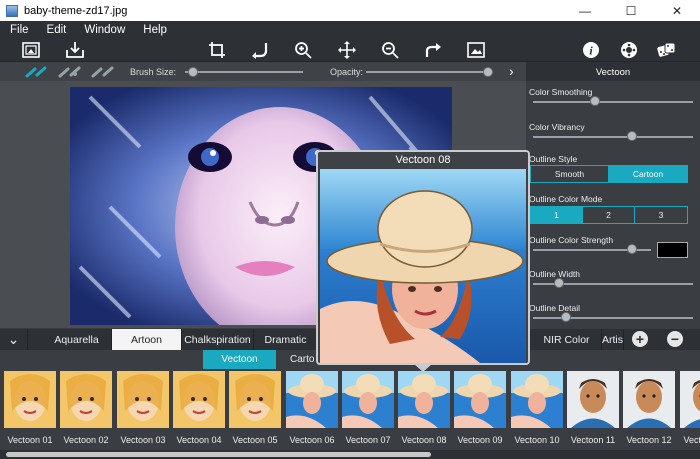 The image size is (700, 459). What do you see at coordinates (648, 174) in the screenshot?
I see `outline-style-cartoon-option: Cartoon` at bounding box center [648, 174].